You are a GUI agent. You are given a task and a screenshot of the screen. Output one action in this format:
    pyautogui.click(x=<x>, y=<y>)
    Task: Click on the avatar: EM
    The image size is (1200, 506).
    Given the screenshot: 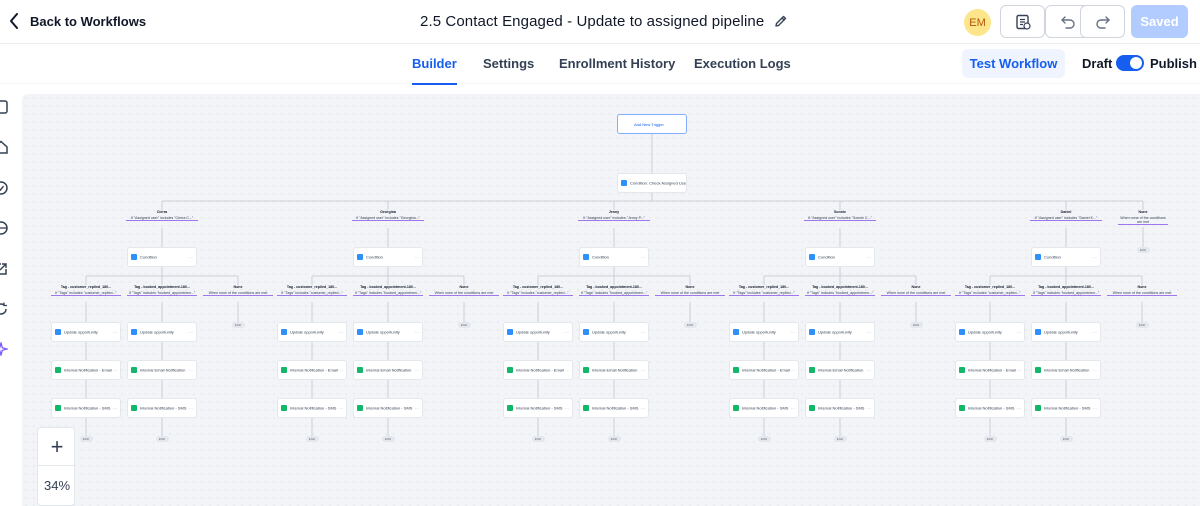 What is the action you would take?
    pyautogui.click(x=977, y=22)
    